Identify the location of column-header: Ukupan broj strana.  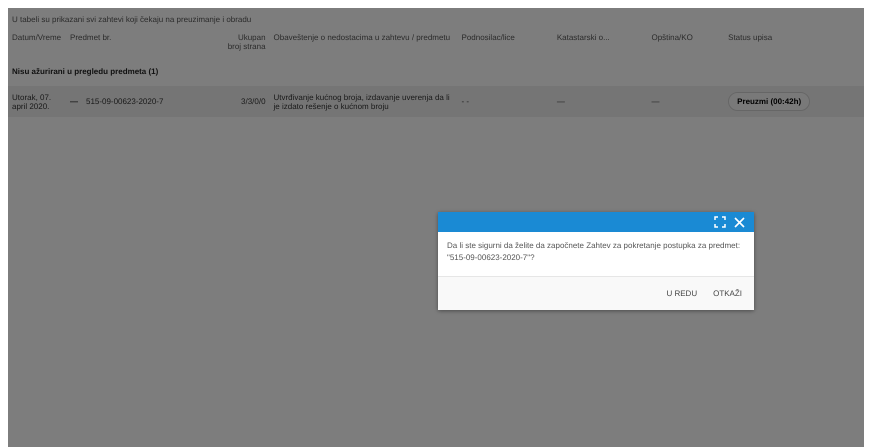
(247, 44).